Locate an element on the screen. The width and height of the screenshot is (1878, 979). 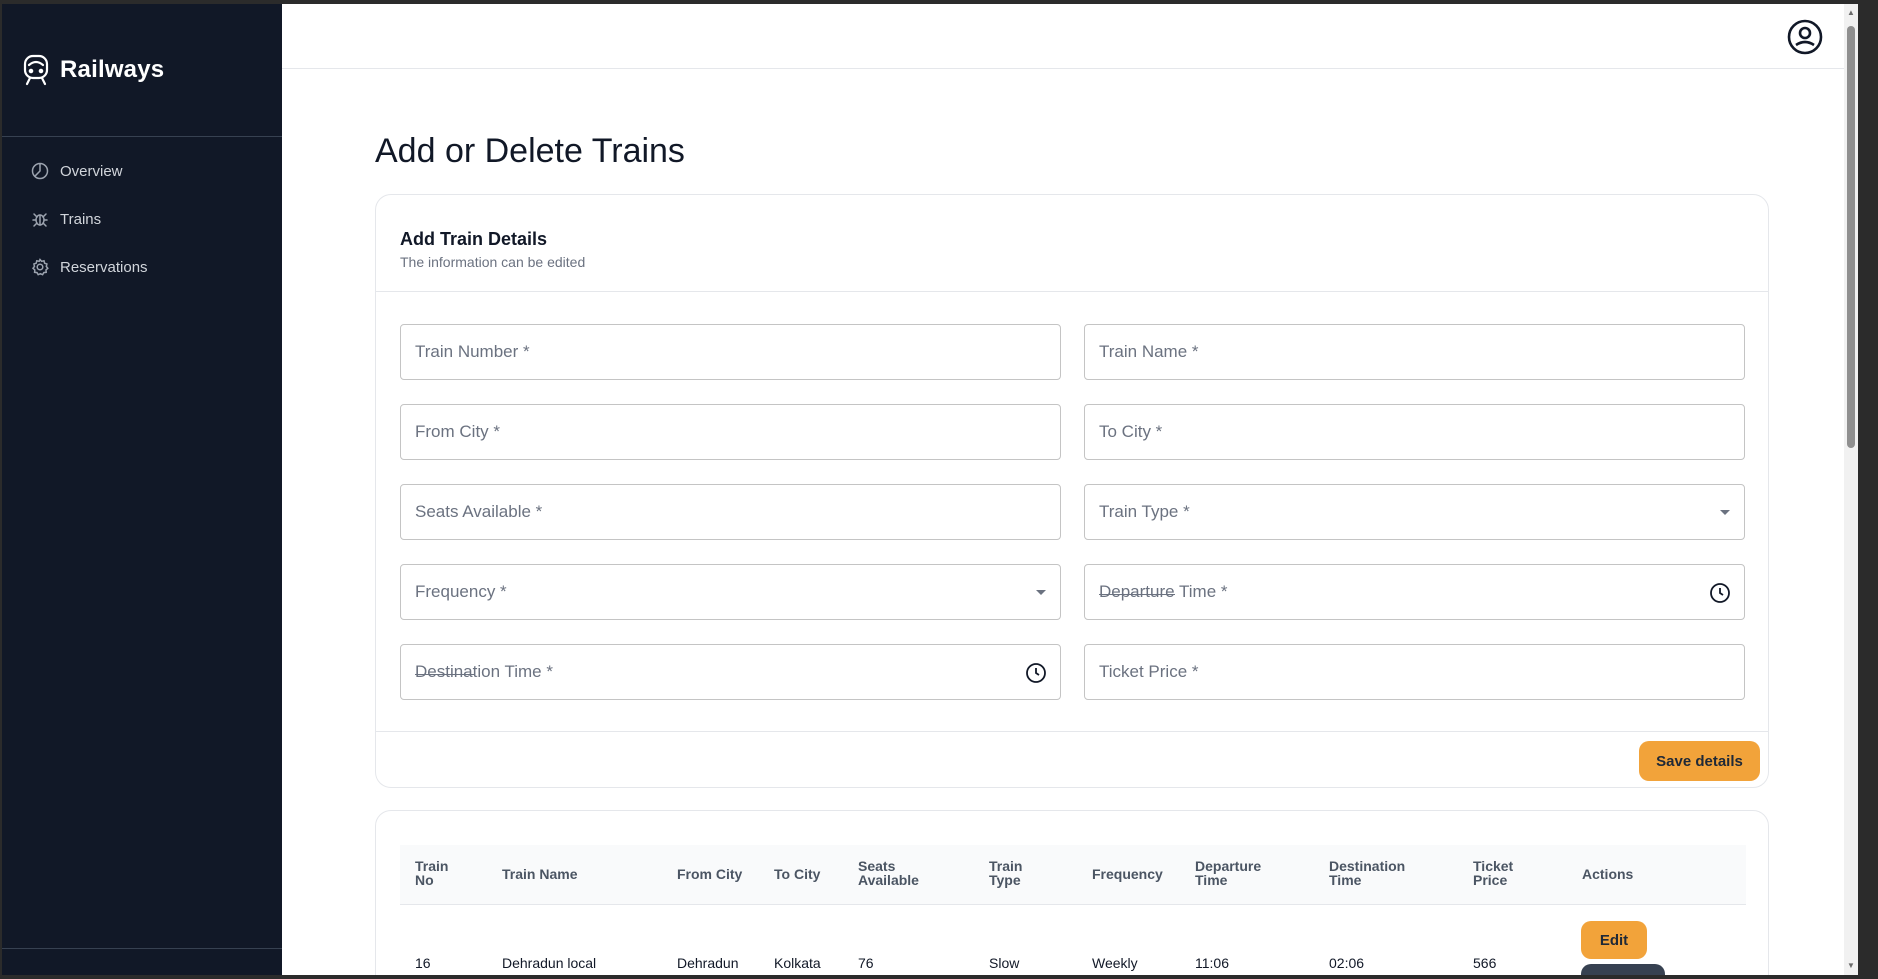
sidebar-nav: Overview Trains Reservations is located at coordinates (89, 231).